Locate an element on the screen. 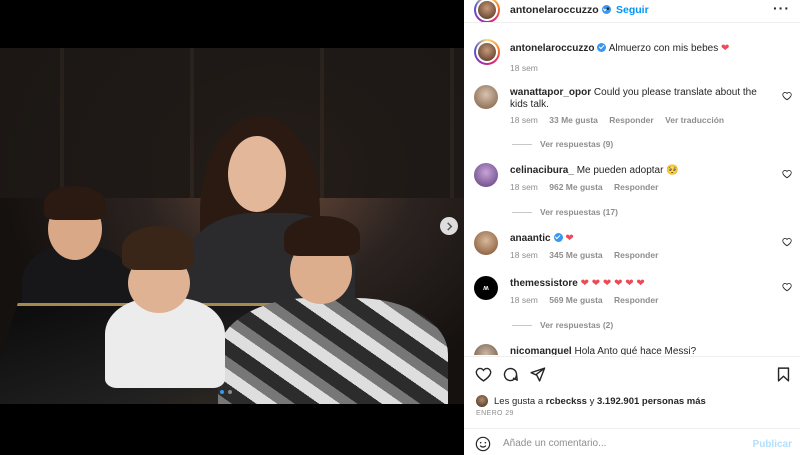 Image resolution: width=800 pixels, height=455 pixels. like-heart-icon is located at coordinates (483, 374).